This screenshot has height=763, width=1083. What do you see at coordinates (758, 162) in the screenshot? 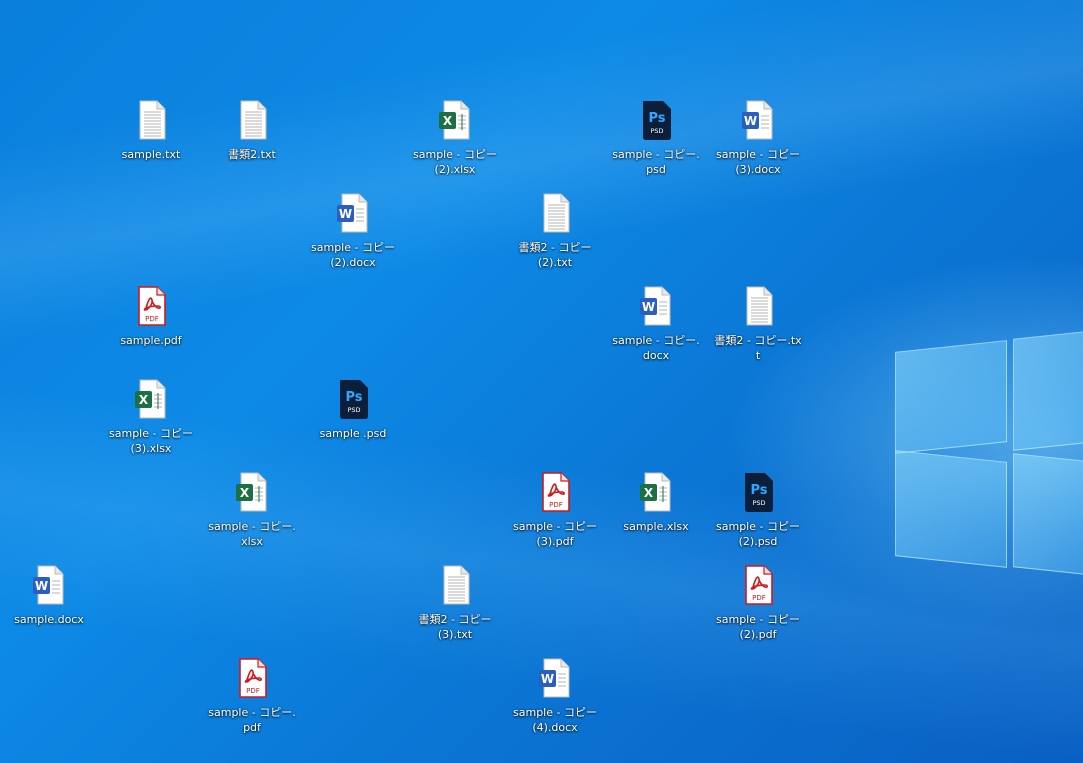
I see `desktop-icon-label: sample - コピー (3).docx` at bounding box center [758, 162].